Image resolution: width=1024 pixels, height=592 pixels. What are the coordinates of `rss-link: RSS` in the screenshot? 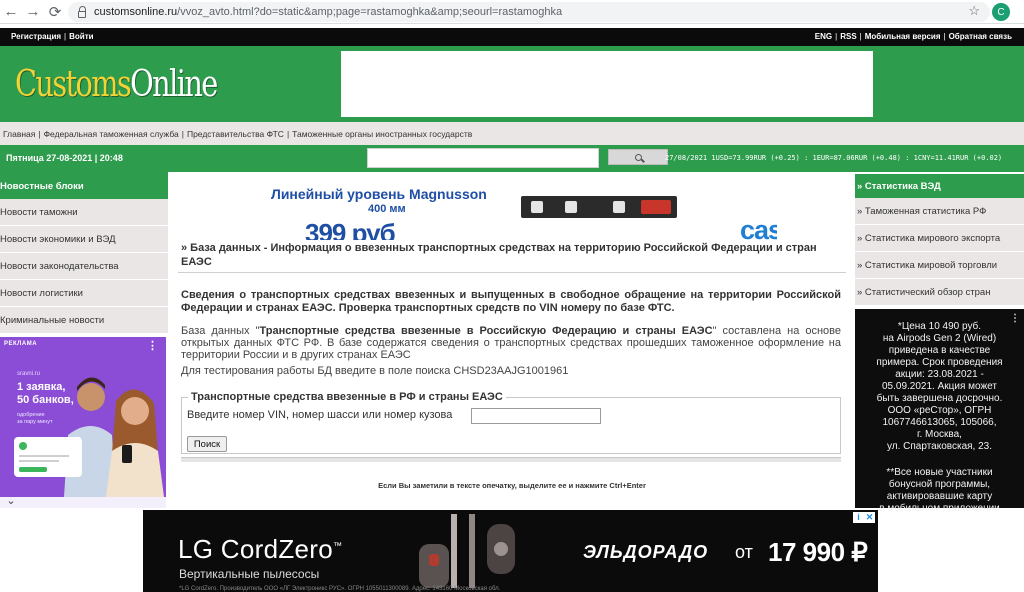 It's located at (848, 36).